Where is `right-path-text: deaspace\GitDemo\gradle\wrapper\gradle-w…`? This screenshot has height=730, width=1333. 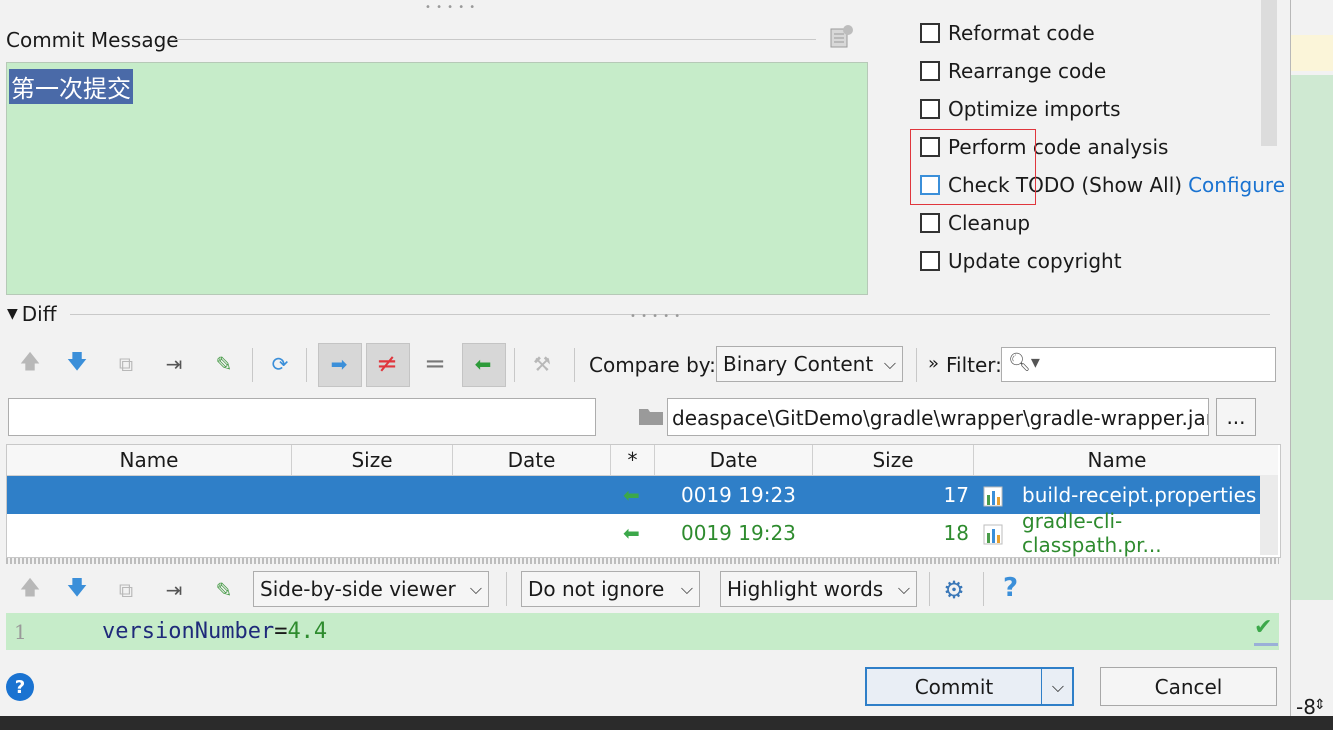
right-path-text: deaspace\GitDemo\gradle\wrapper\gradle-w… is located at coordinates (940, 418).